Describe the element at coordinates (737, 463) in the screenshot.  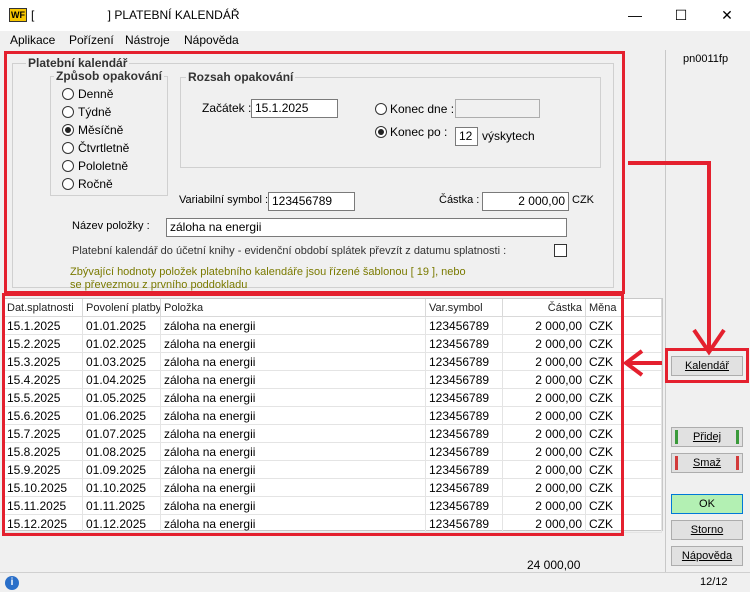
I see `delete-red-bar-right` at that location.